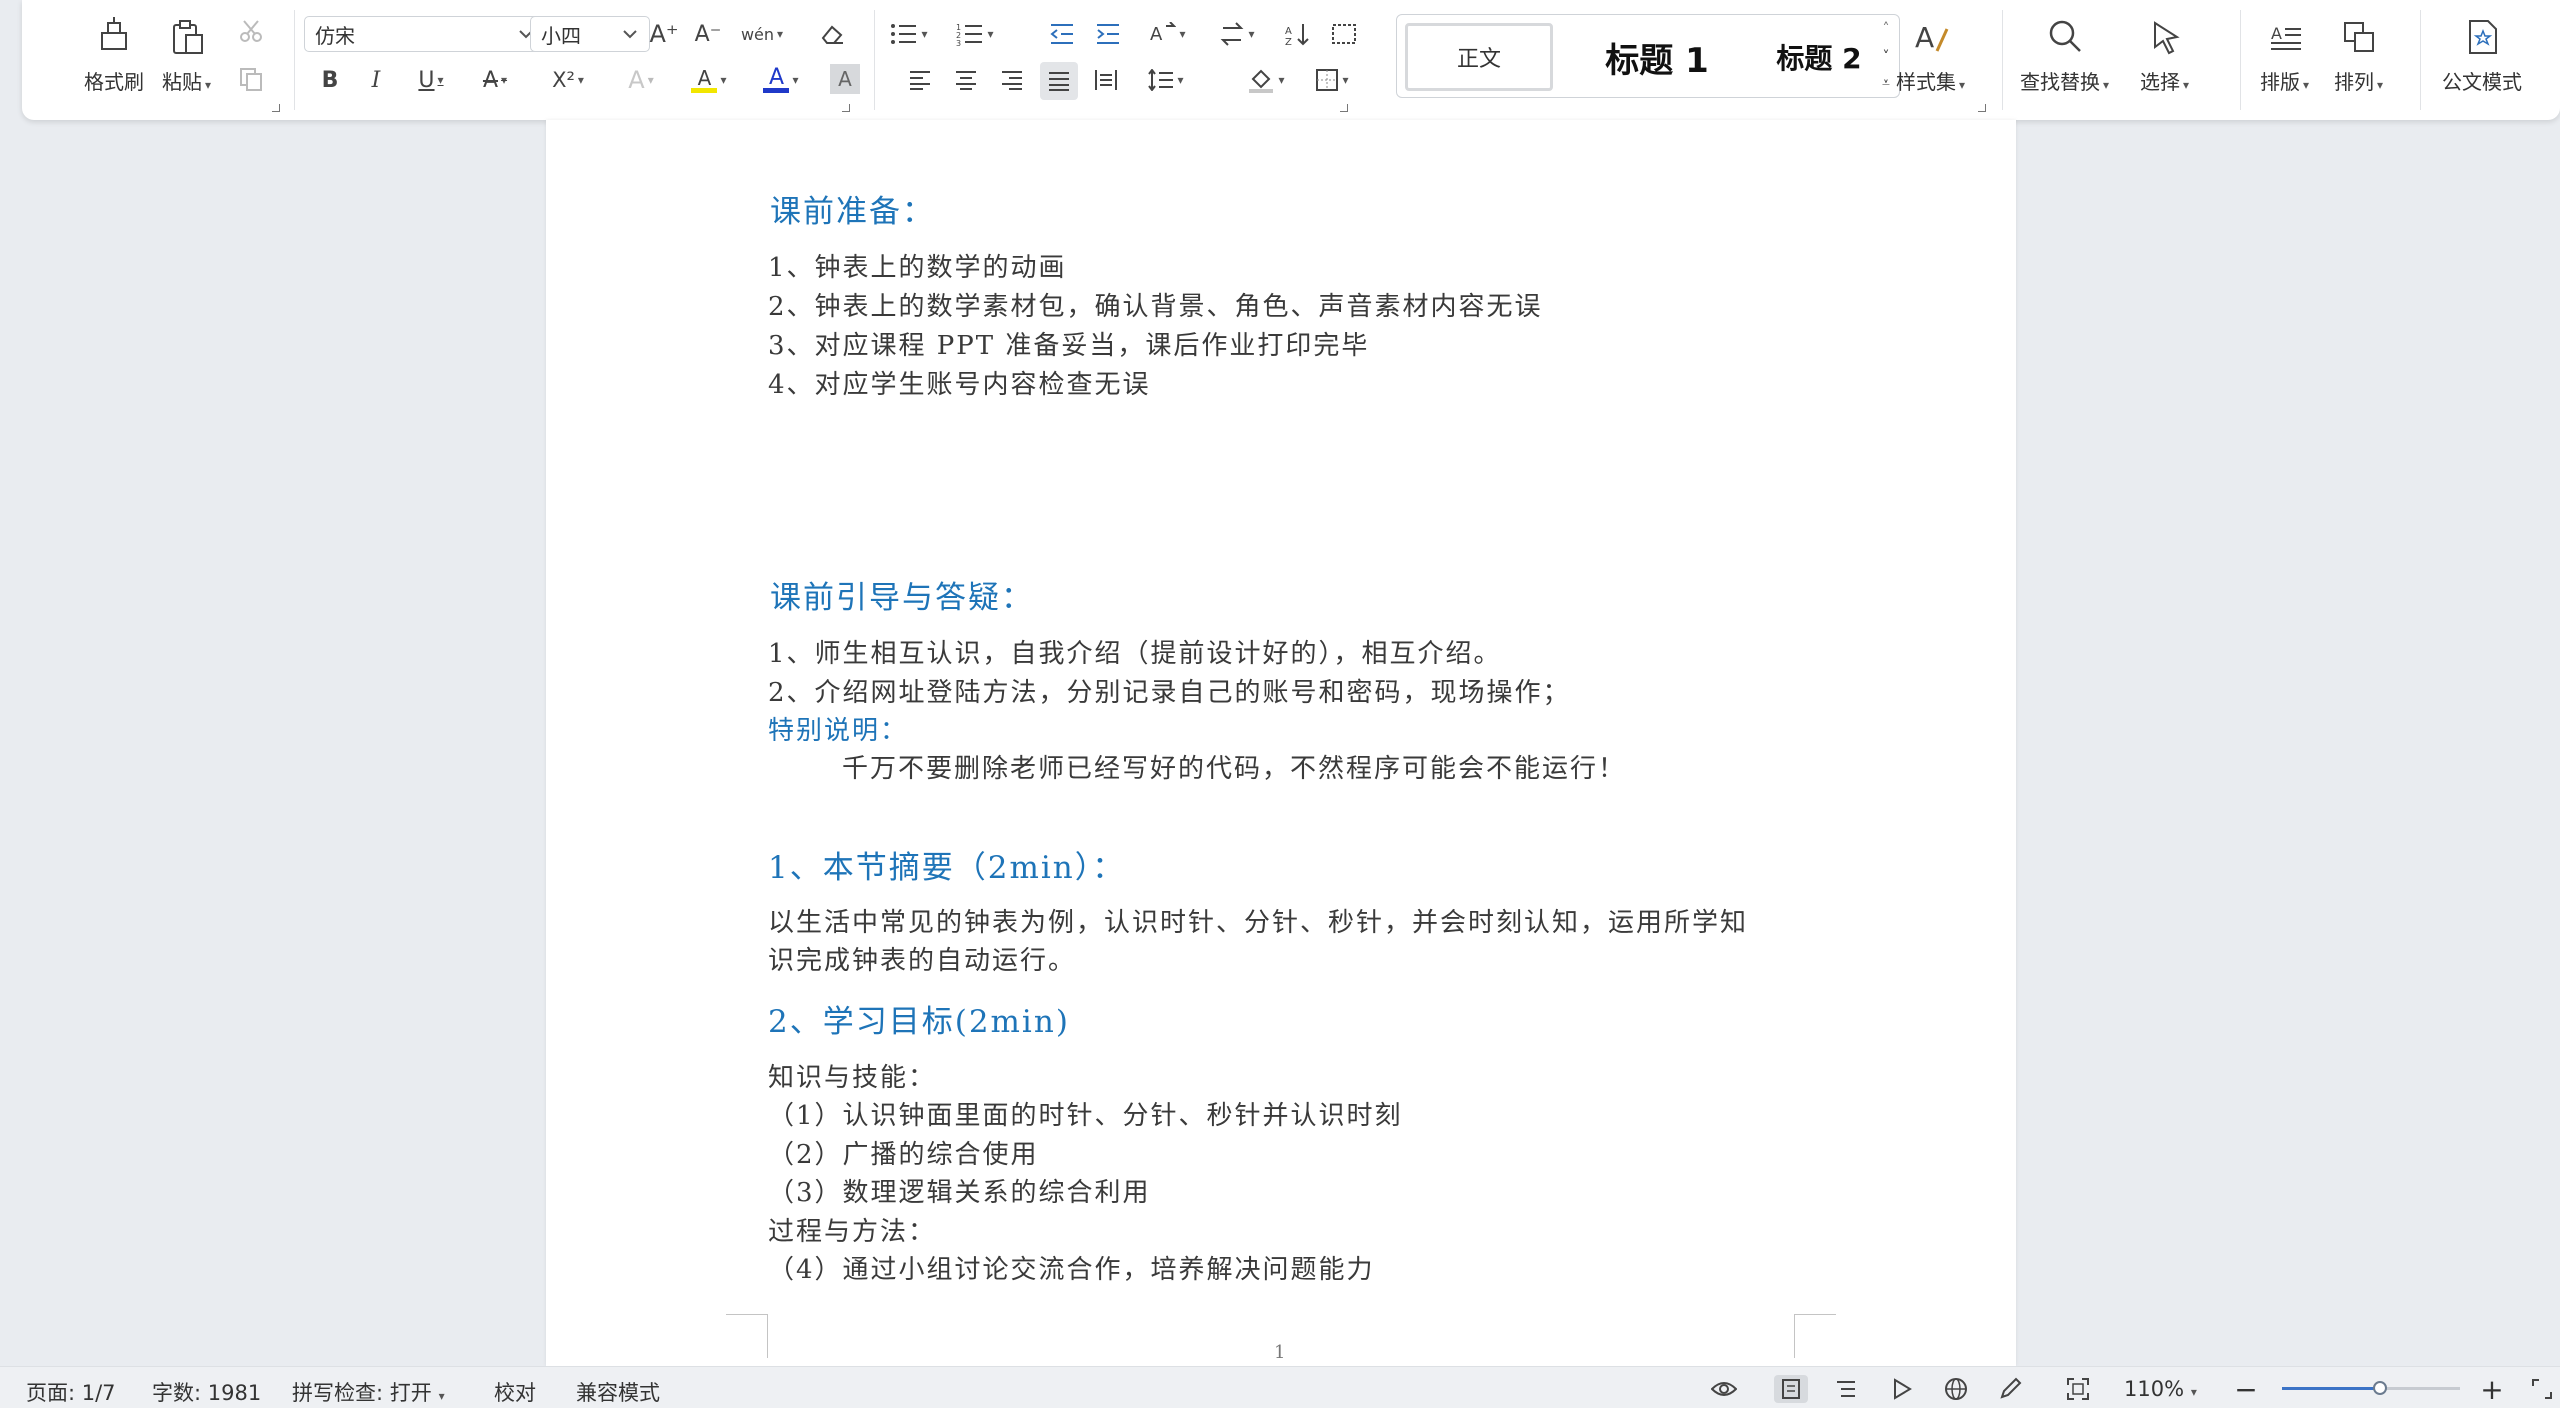 This screenshot has height=1408, width=2560. I want to click on styles-dialog-launcher, so click(1982, 108).